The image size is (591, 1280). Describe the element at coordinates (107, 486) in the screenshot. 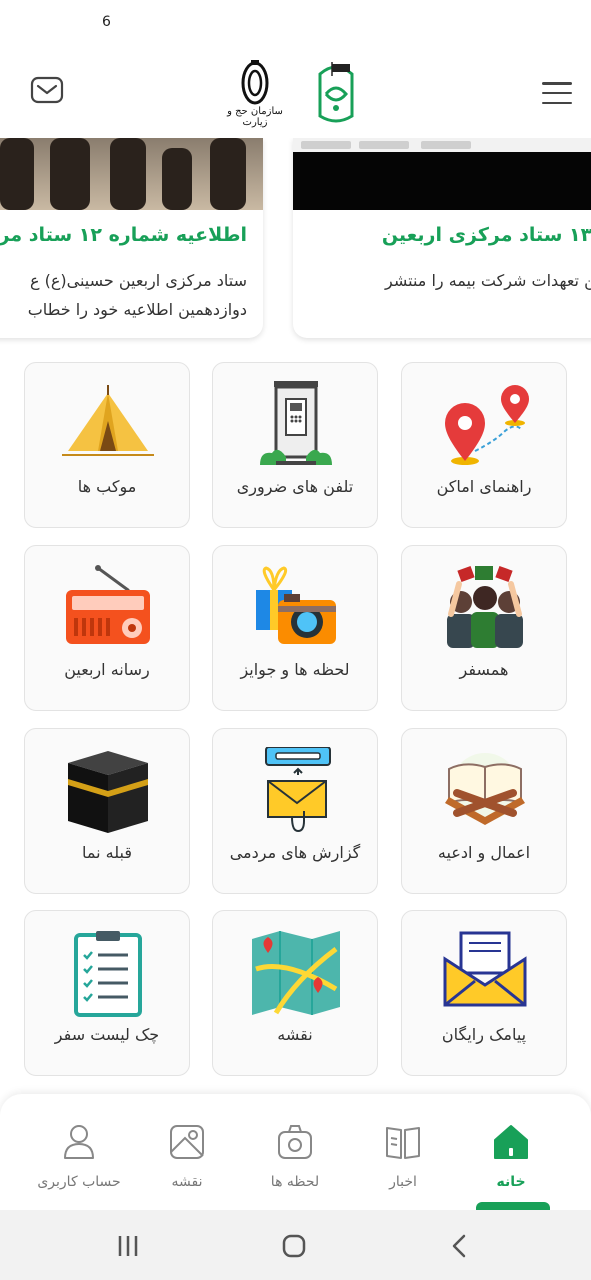

I see `tile-label: موکب ها` at that location.